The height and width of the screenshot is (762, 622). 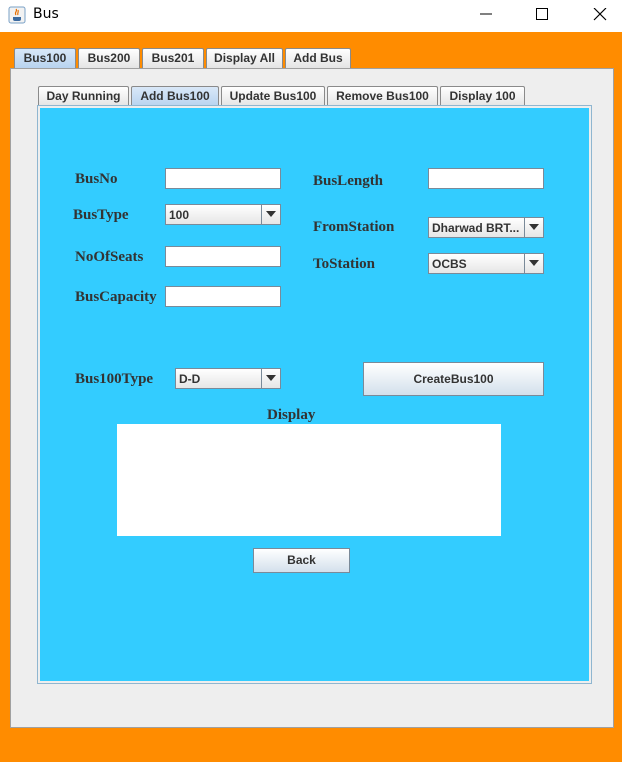 What do you see at coordinates (45, 58) in the screenshot?
I see `tab-bus100: Bus100` at bounding box center [45, 58].